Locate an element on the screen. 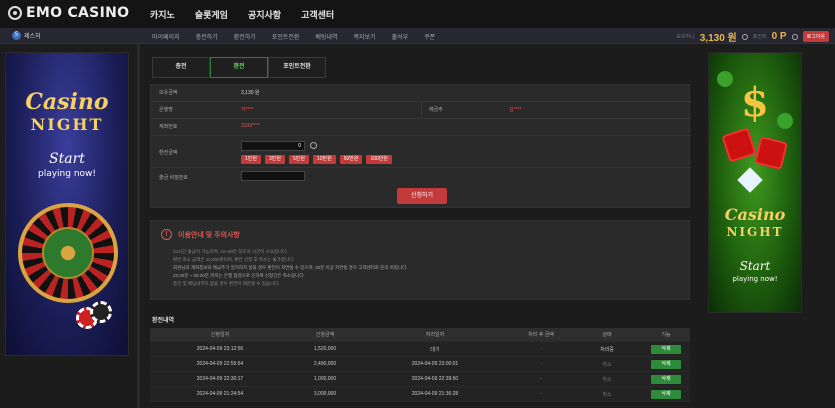 This screenshot has width=835, height=408. bank-row: 은행명 카**** 예금주 김**** is located at coordinates (421, 110).